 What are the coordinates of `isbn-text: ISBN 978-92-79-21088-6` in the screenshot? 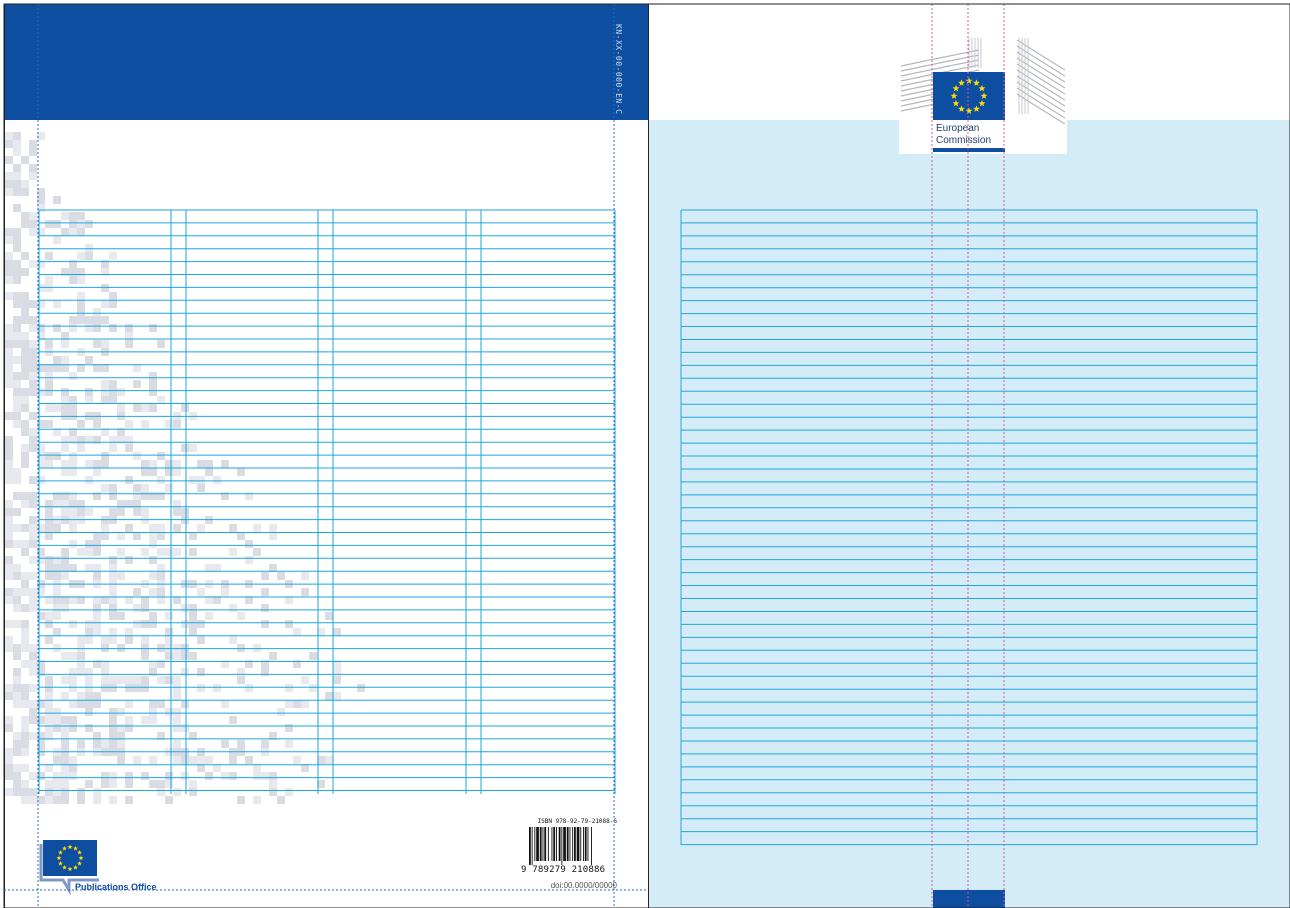 It's located at (577, 821).